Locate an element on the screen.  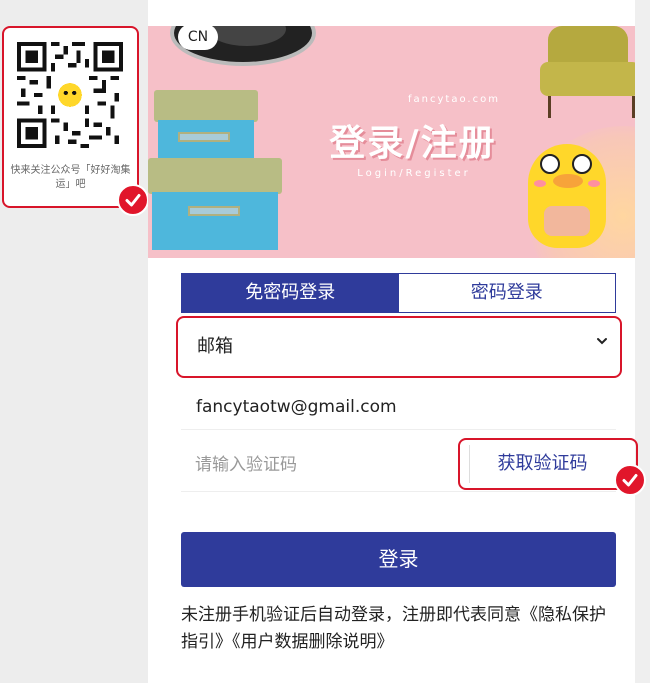
get-code-highlight-box: 获取验证码 is located at coordinates (548, 464).